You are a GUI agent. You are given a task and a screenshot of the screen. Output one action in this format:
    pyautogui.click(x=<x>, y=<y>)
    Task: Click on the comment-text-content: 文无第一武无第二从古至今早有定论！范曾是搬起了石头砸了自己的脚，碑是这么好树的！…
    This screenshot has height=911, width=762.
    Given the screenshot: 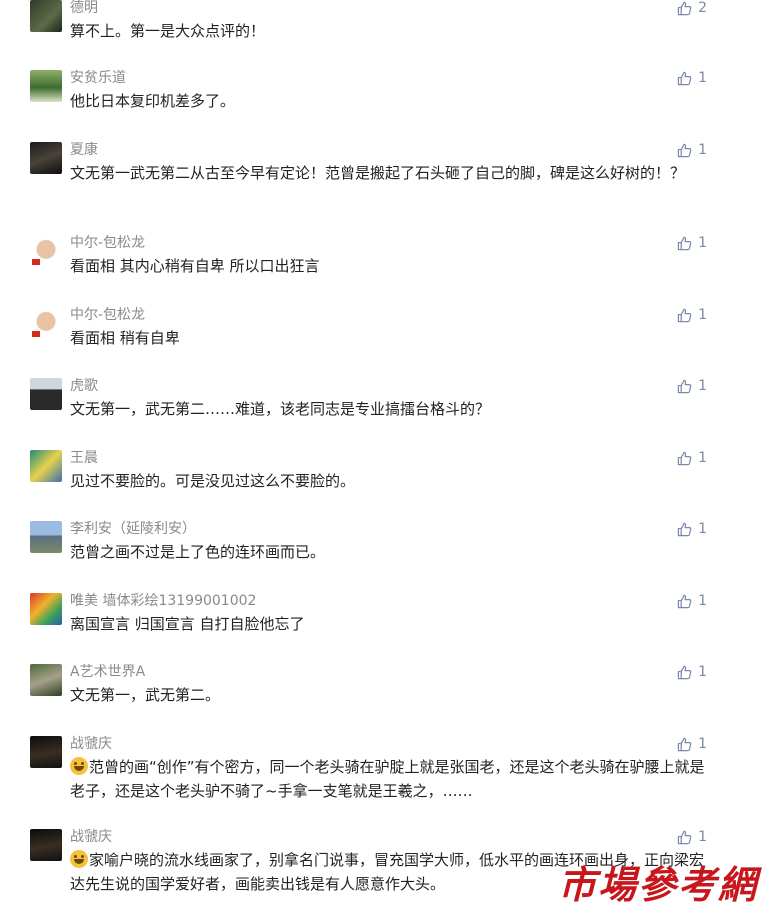 What is the action you would take?
    pyautogui.click(x=378, y=173)
    